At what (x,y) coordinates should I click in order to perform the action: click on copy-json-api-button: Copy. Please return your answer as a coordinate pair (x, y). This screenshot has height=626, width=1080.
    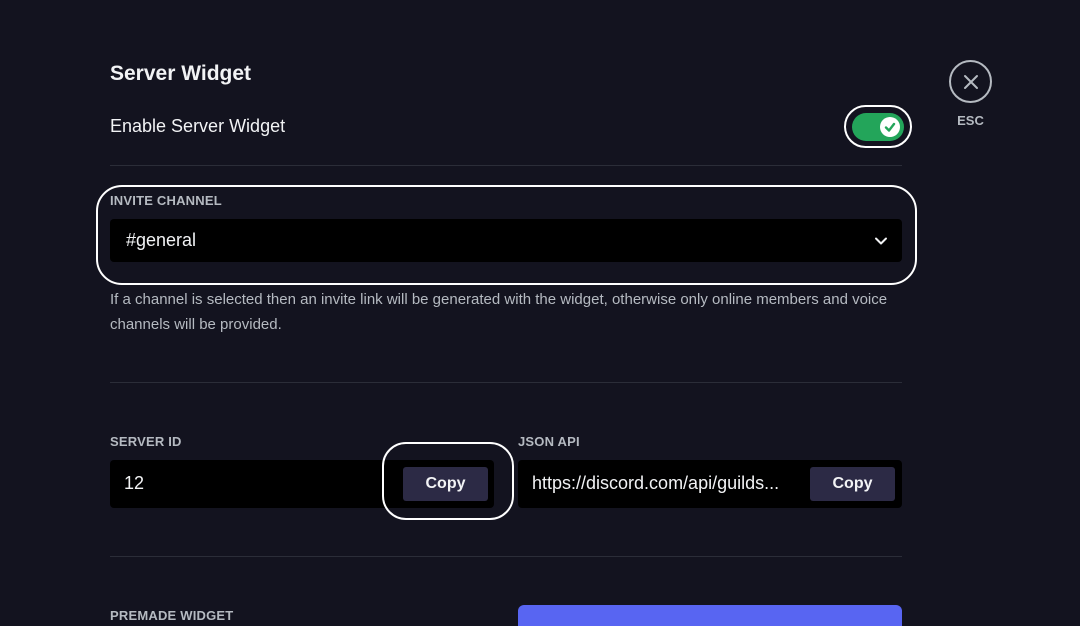
    Looking at the image, I should click on (852, 484).